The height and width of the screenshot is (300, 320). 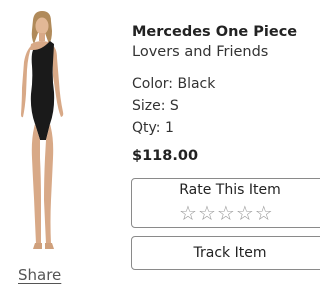 I want to click on product-title: Mercedes One Piece, so click(x=215, y=32).